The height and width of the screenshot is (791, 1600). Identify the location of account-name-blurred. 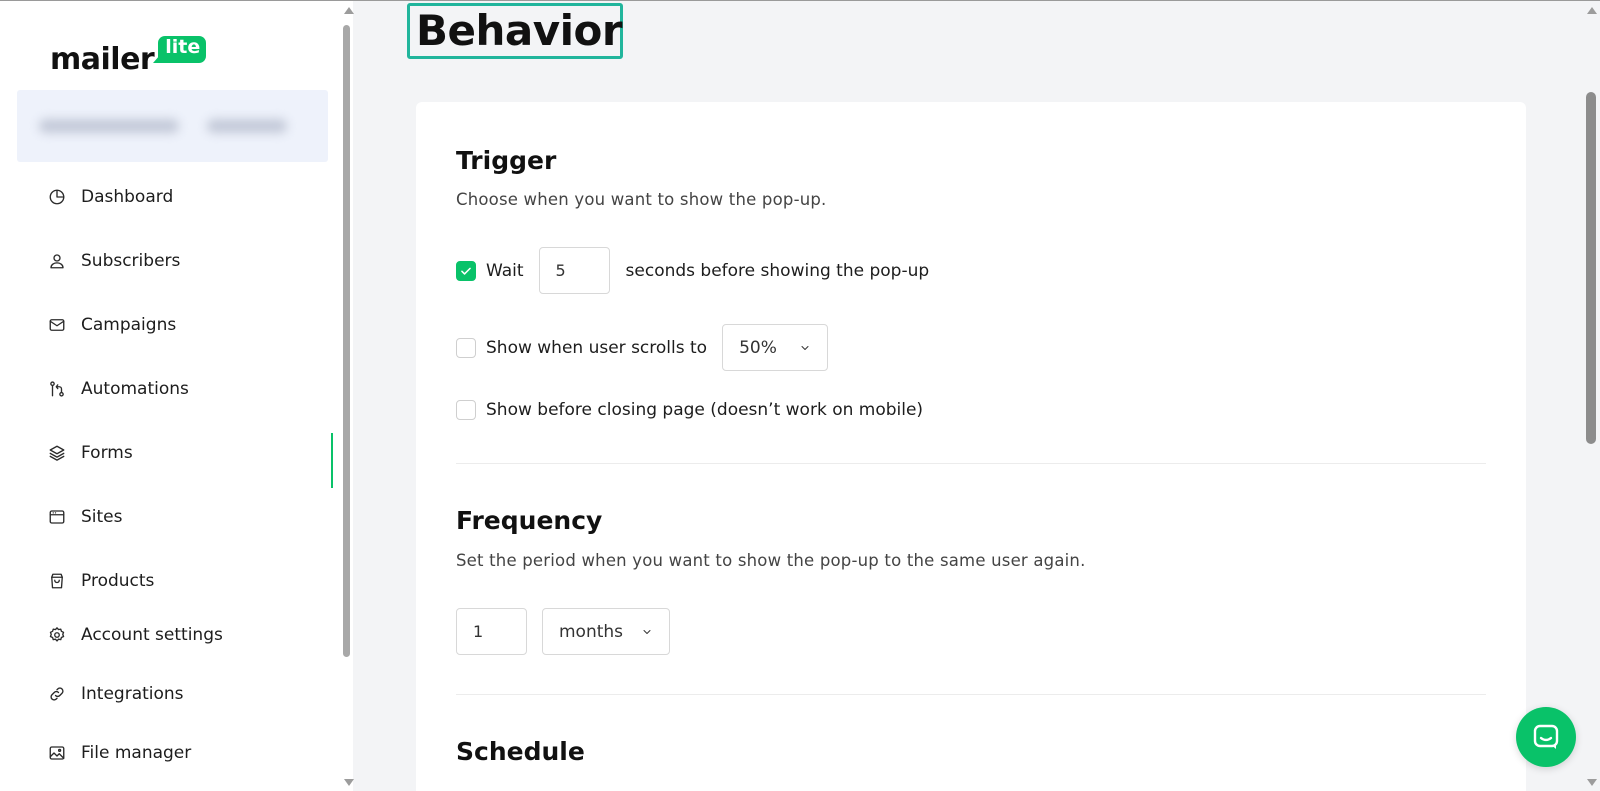
(109, 126).